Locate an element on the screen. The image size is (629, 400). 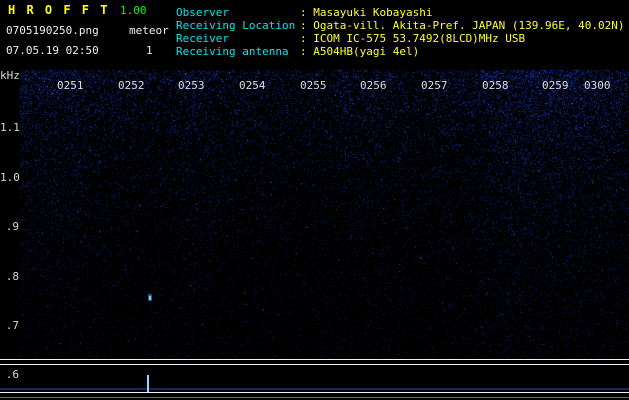
level-spike is located at coordinates (148, 383).